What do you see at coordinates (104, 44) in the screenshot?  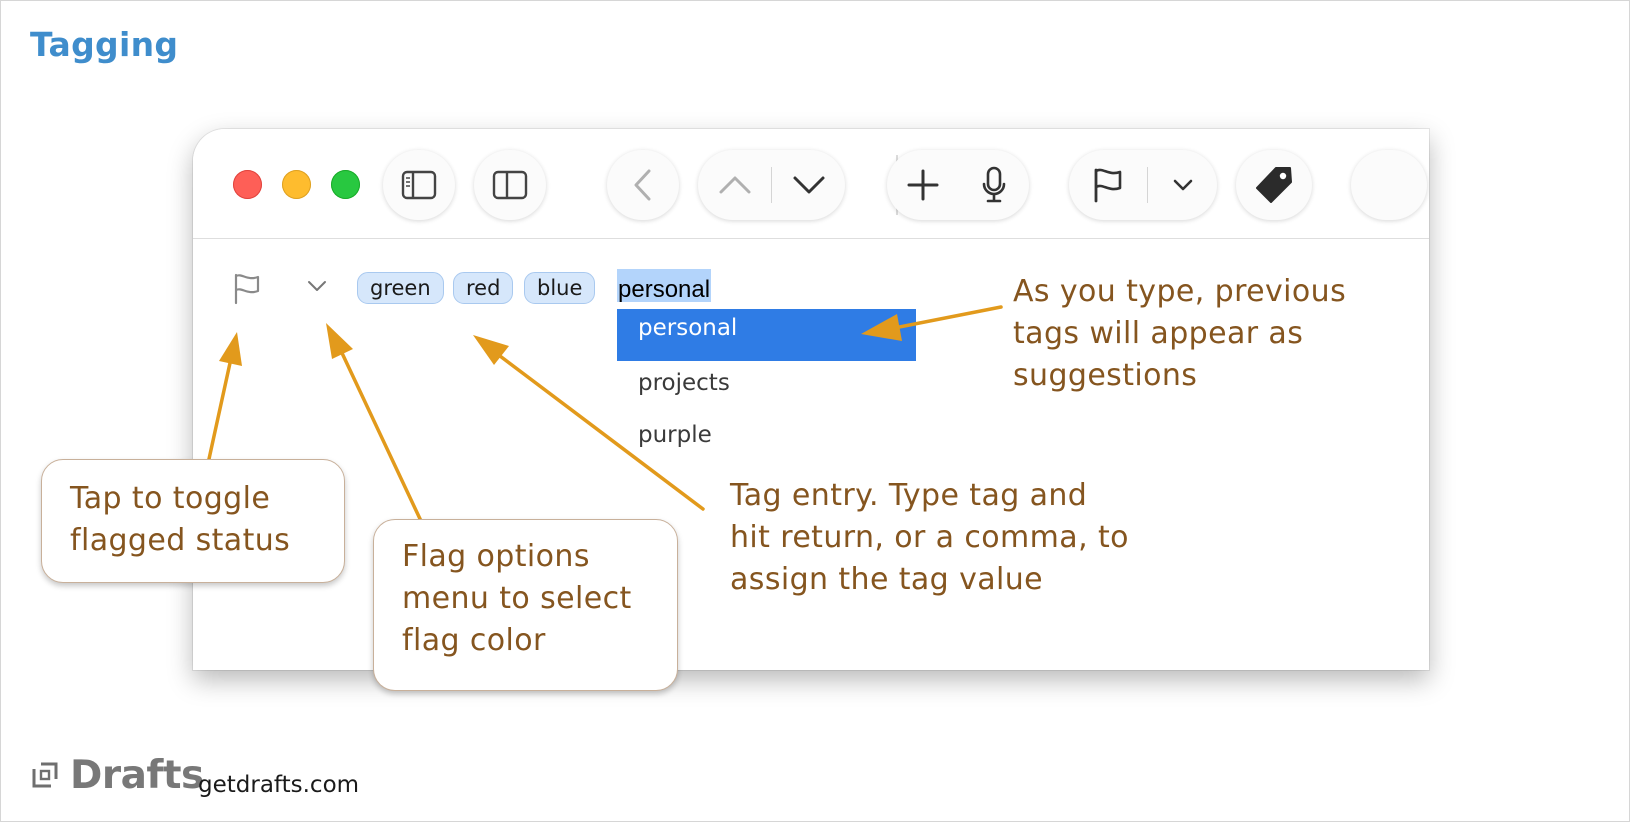 I see `page-title: Tagging` at bounding box center [104, 44].